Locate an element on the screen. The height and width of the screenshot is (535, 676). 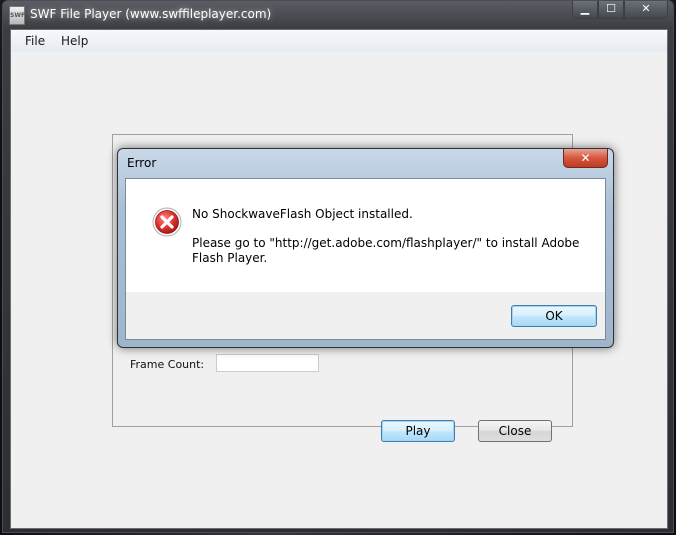
menu-file: File is located at coordinates (35, 41).